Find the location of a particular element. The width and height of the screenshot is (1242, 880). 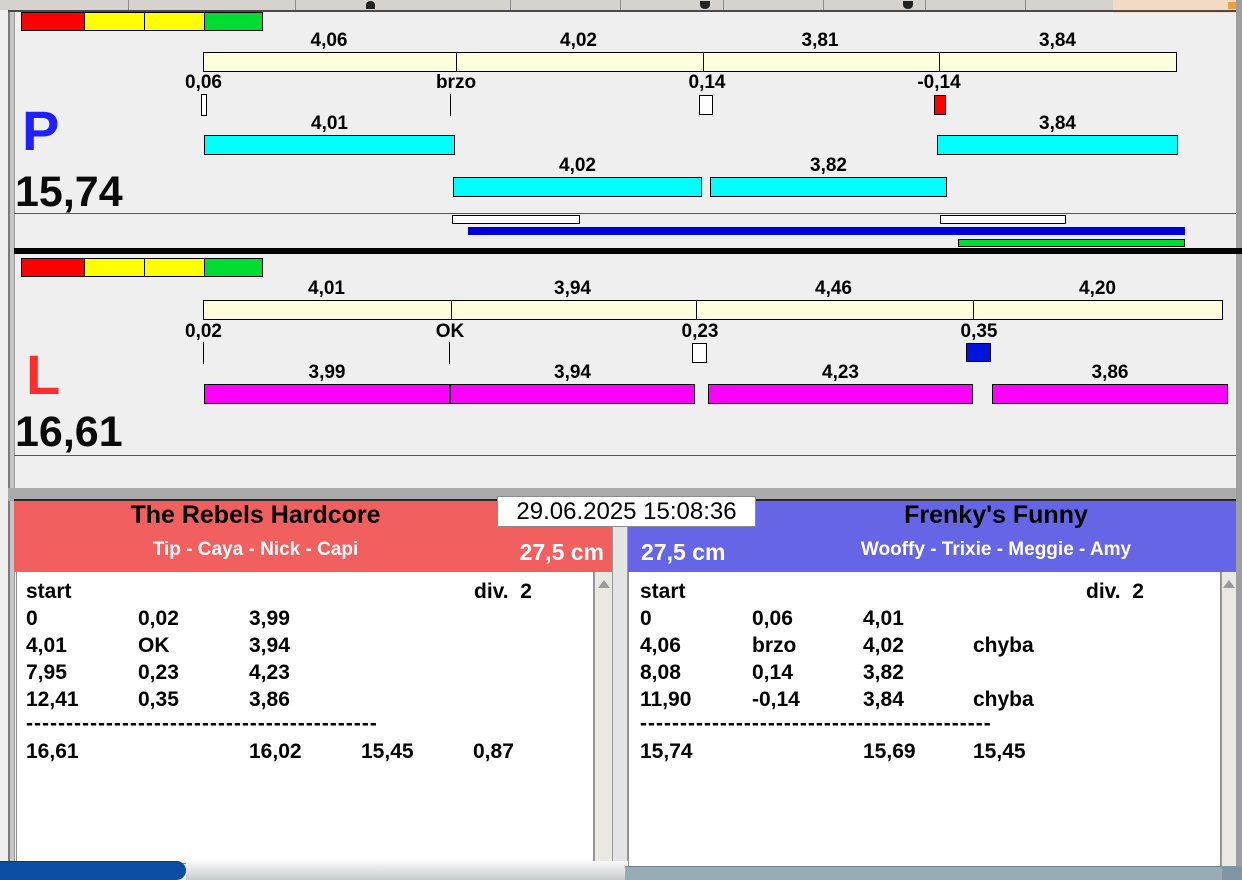

lane-p-run1-label-1: 4,01 is located at coordinates (329, 123).